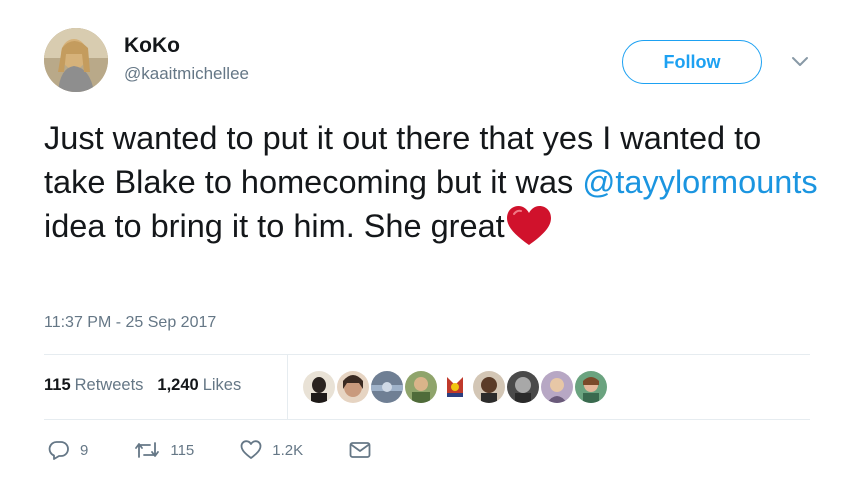  What do you see at coordinates (182, 450) in the screenshot?
I see `retweet-count: 115` at bounding box center [182, 450].